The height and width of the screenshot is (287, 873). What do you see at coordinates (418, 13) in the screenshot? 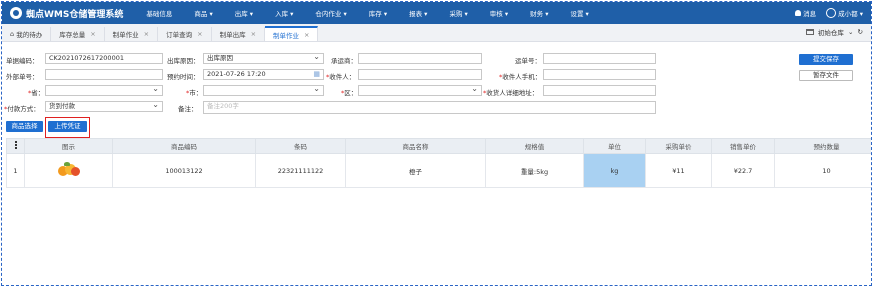
I see `menu-item-reports: 报表 ▾` at bounding box center [418, 13].